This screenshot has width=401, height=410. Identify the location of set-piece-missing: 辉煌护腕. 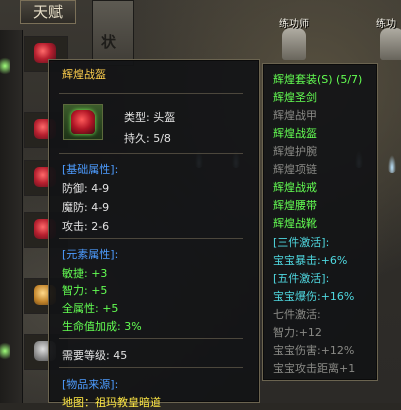
(295, 151).